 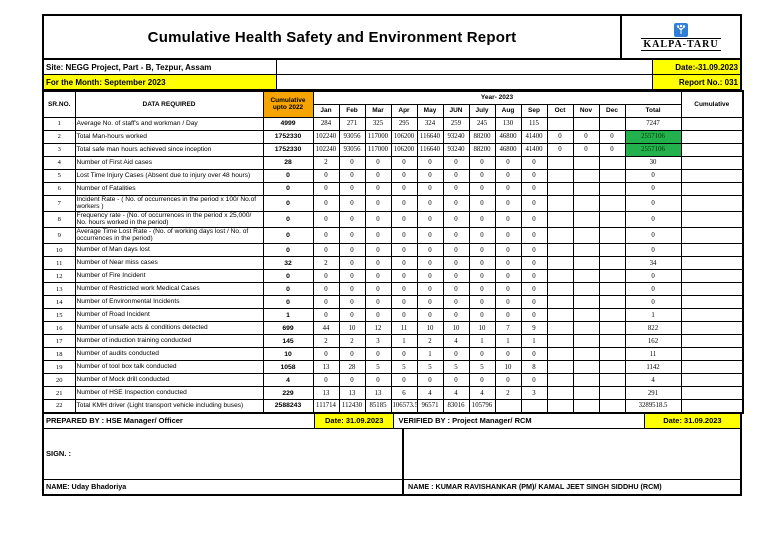 I want to click on row-month-value-4: 106573.5, so click(x=404, y=406).